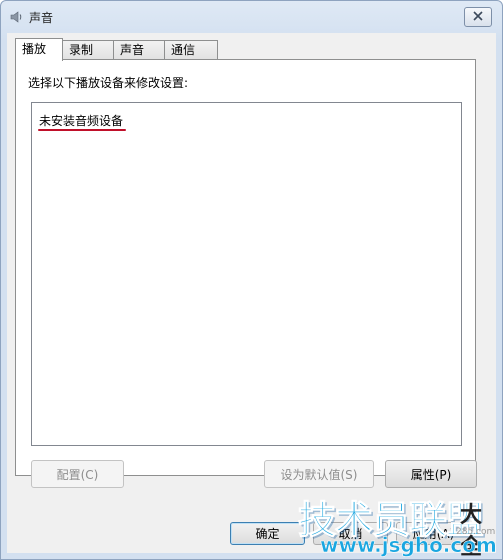  I want to click on instruction-text: 选择以下播放设备来修改设置:, so click(108, 83).